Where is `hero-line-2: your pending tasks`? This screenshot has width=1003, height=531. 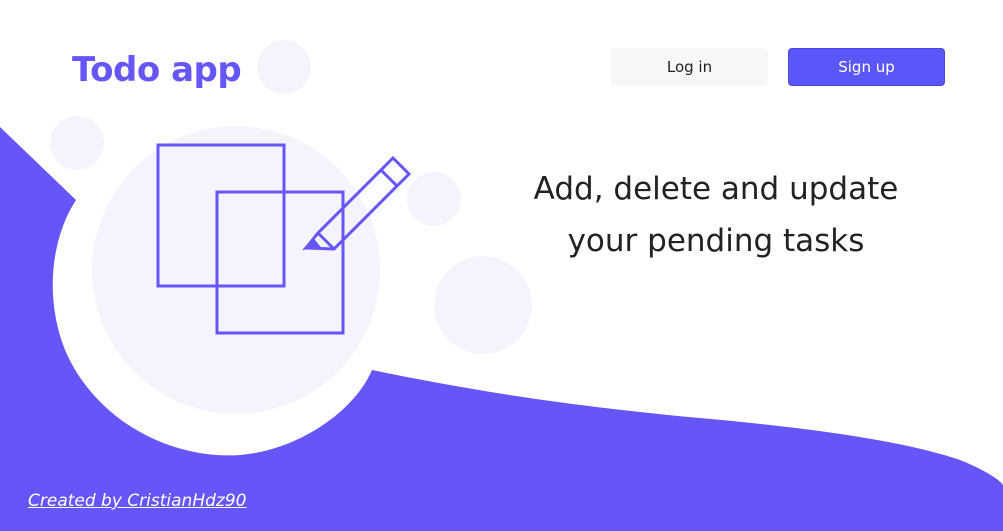 hero-line-2: your pending tasks is located at coordinates (716, 241).